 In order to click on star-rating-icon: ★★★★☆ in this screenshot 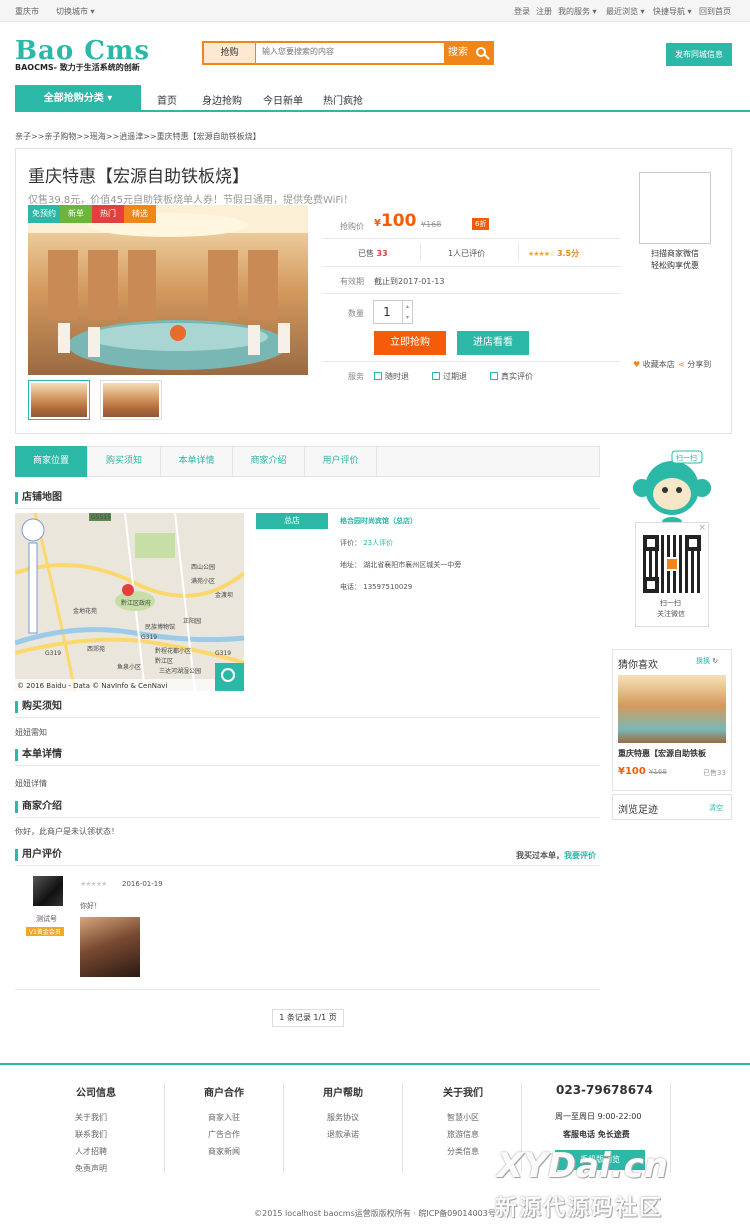, I will do `click(541, 254)`.